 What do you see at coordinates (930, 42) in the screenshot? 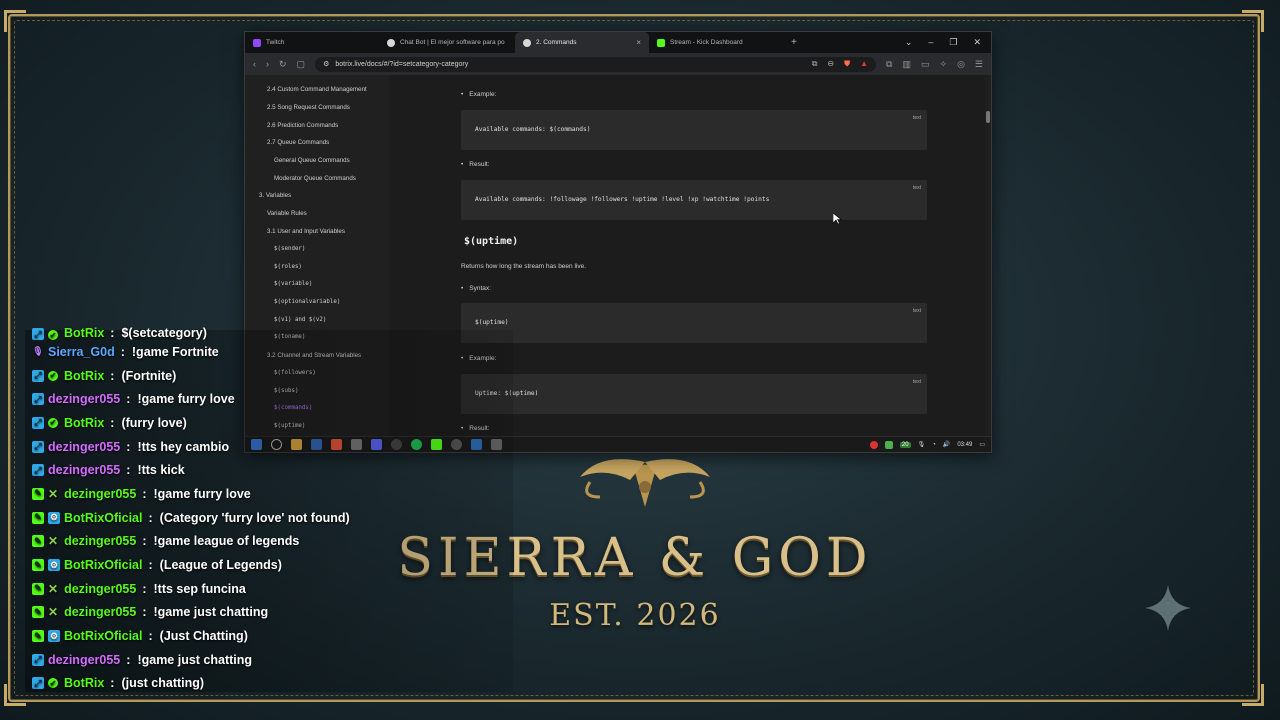
I see `minimize-icon: –` at bounding box center [930, 42].